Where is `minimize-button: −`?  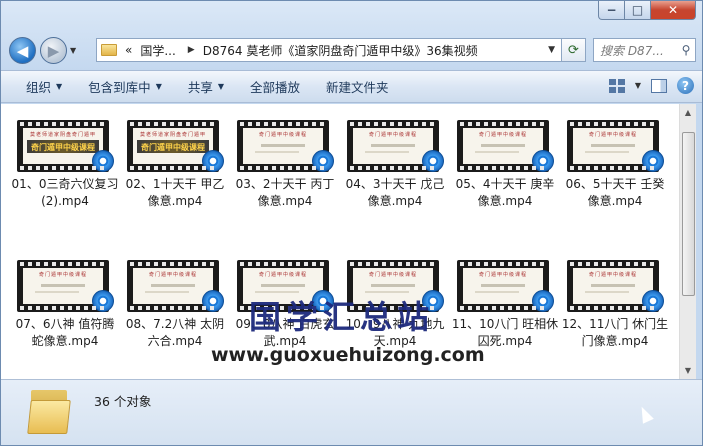
minimize-button: − is located at coordinates (611, 10).